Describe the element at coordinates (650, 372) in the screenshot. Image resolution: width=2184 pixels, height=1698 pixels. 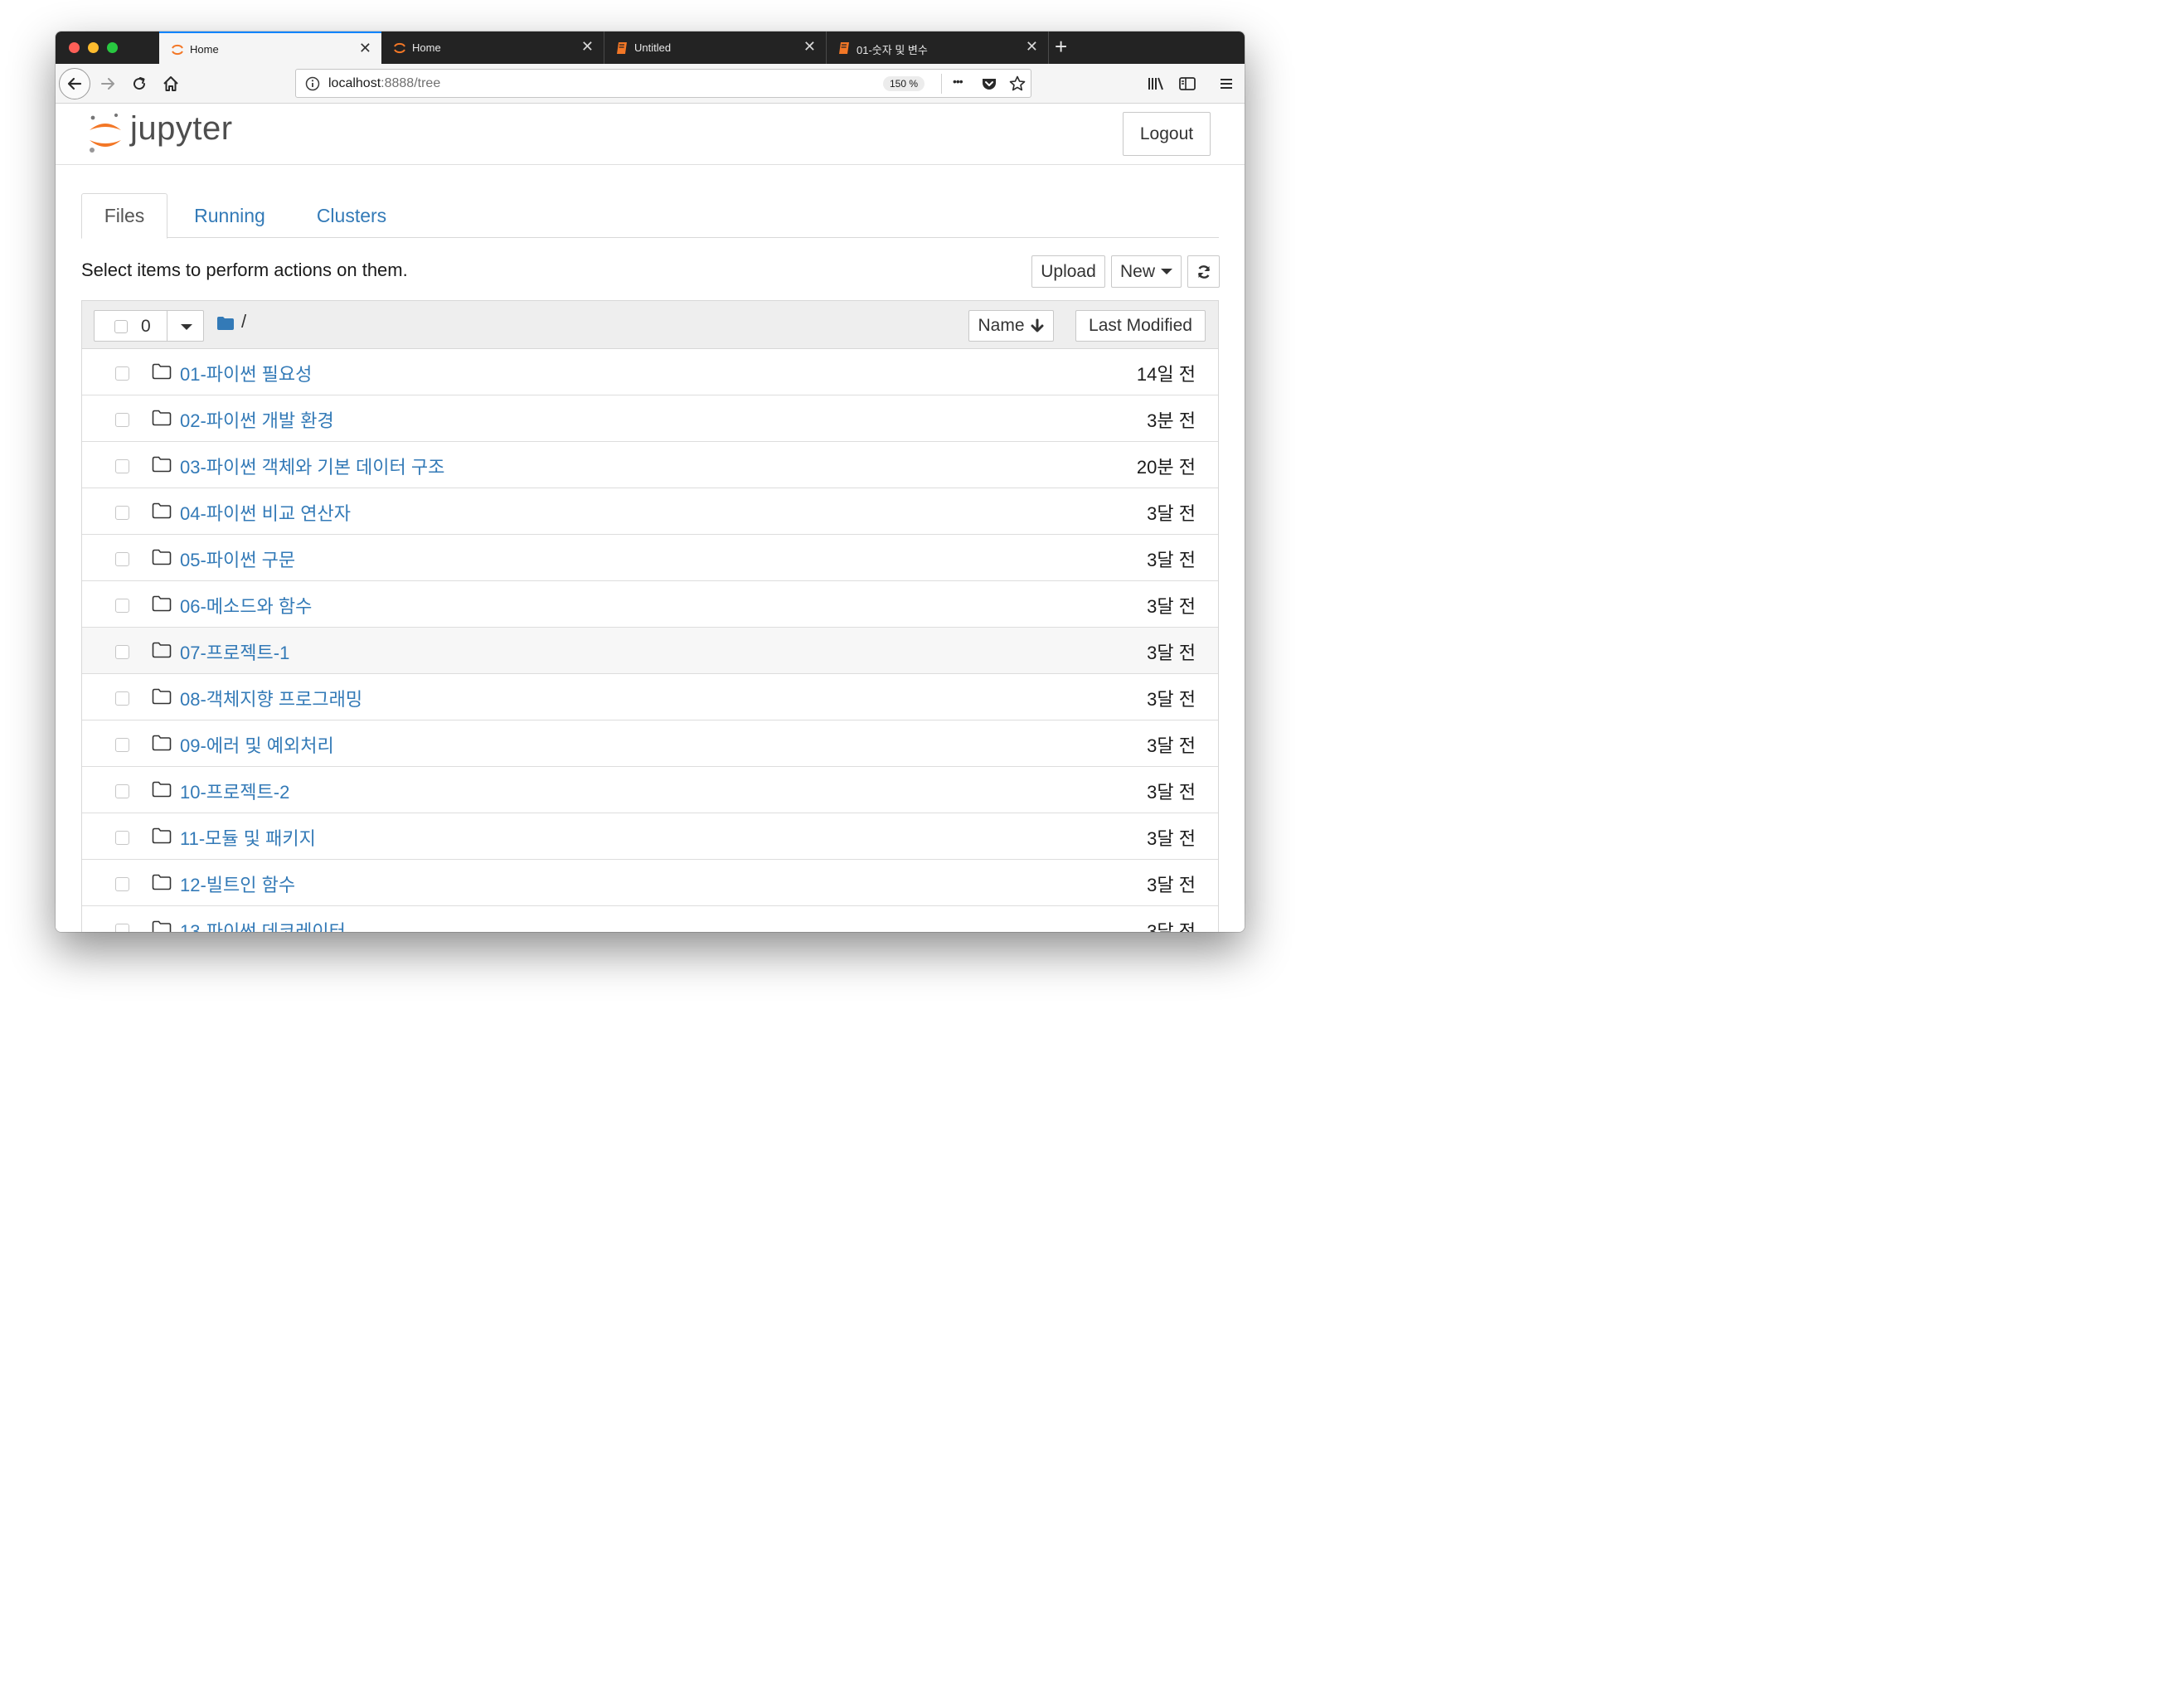
I see `file-row: 01-파이썬 필요성 14일 전` at that location.